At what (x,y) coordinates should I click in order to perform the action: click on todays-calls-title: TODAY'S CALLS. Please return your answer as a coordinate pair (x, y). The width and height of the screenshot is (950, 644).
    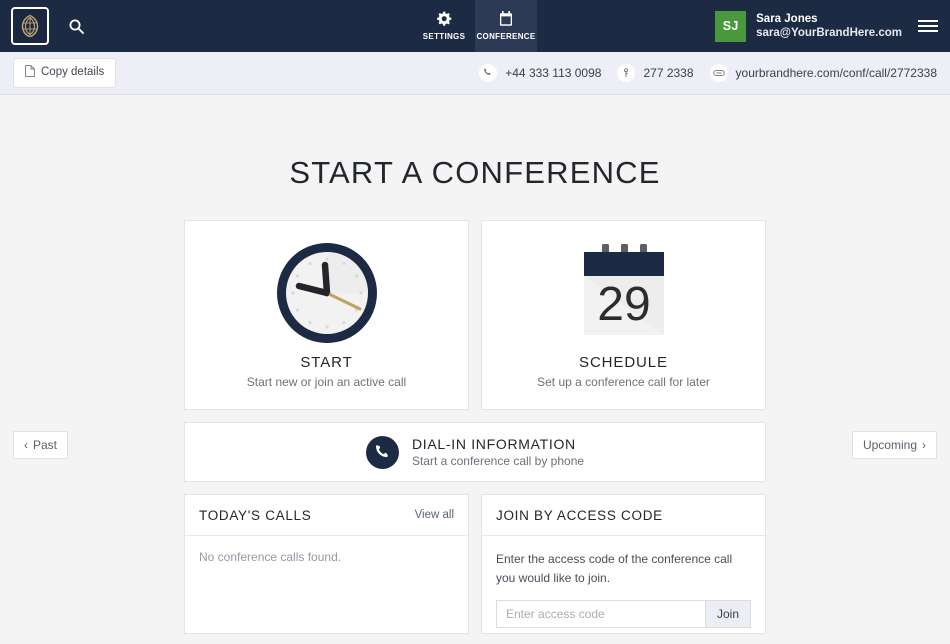
    Looking at the image, I should click on (255, 515).